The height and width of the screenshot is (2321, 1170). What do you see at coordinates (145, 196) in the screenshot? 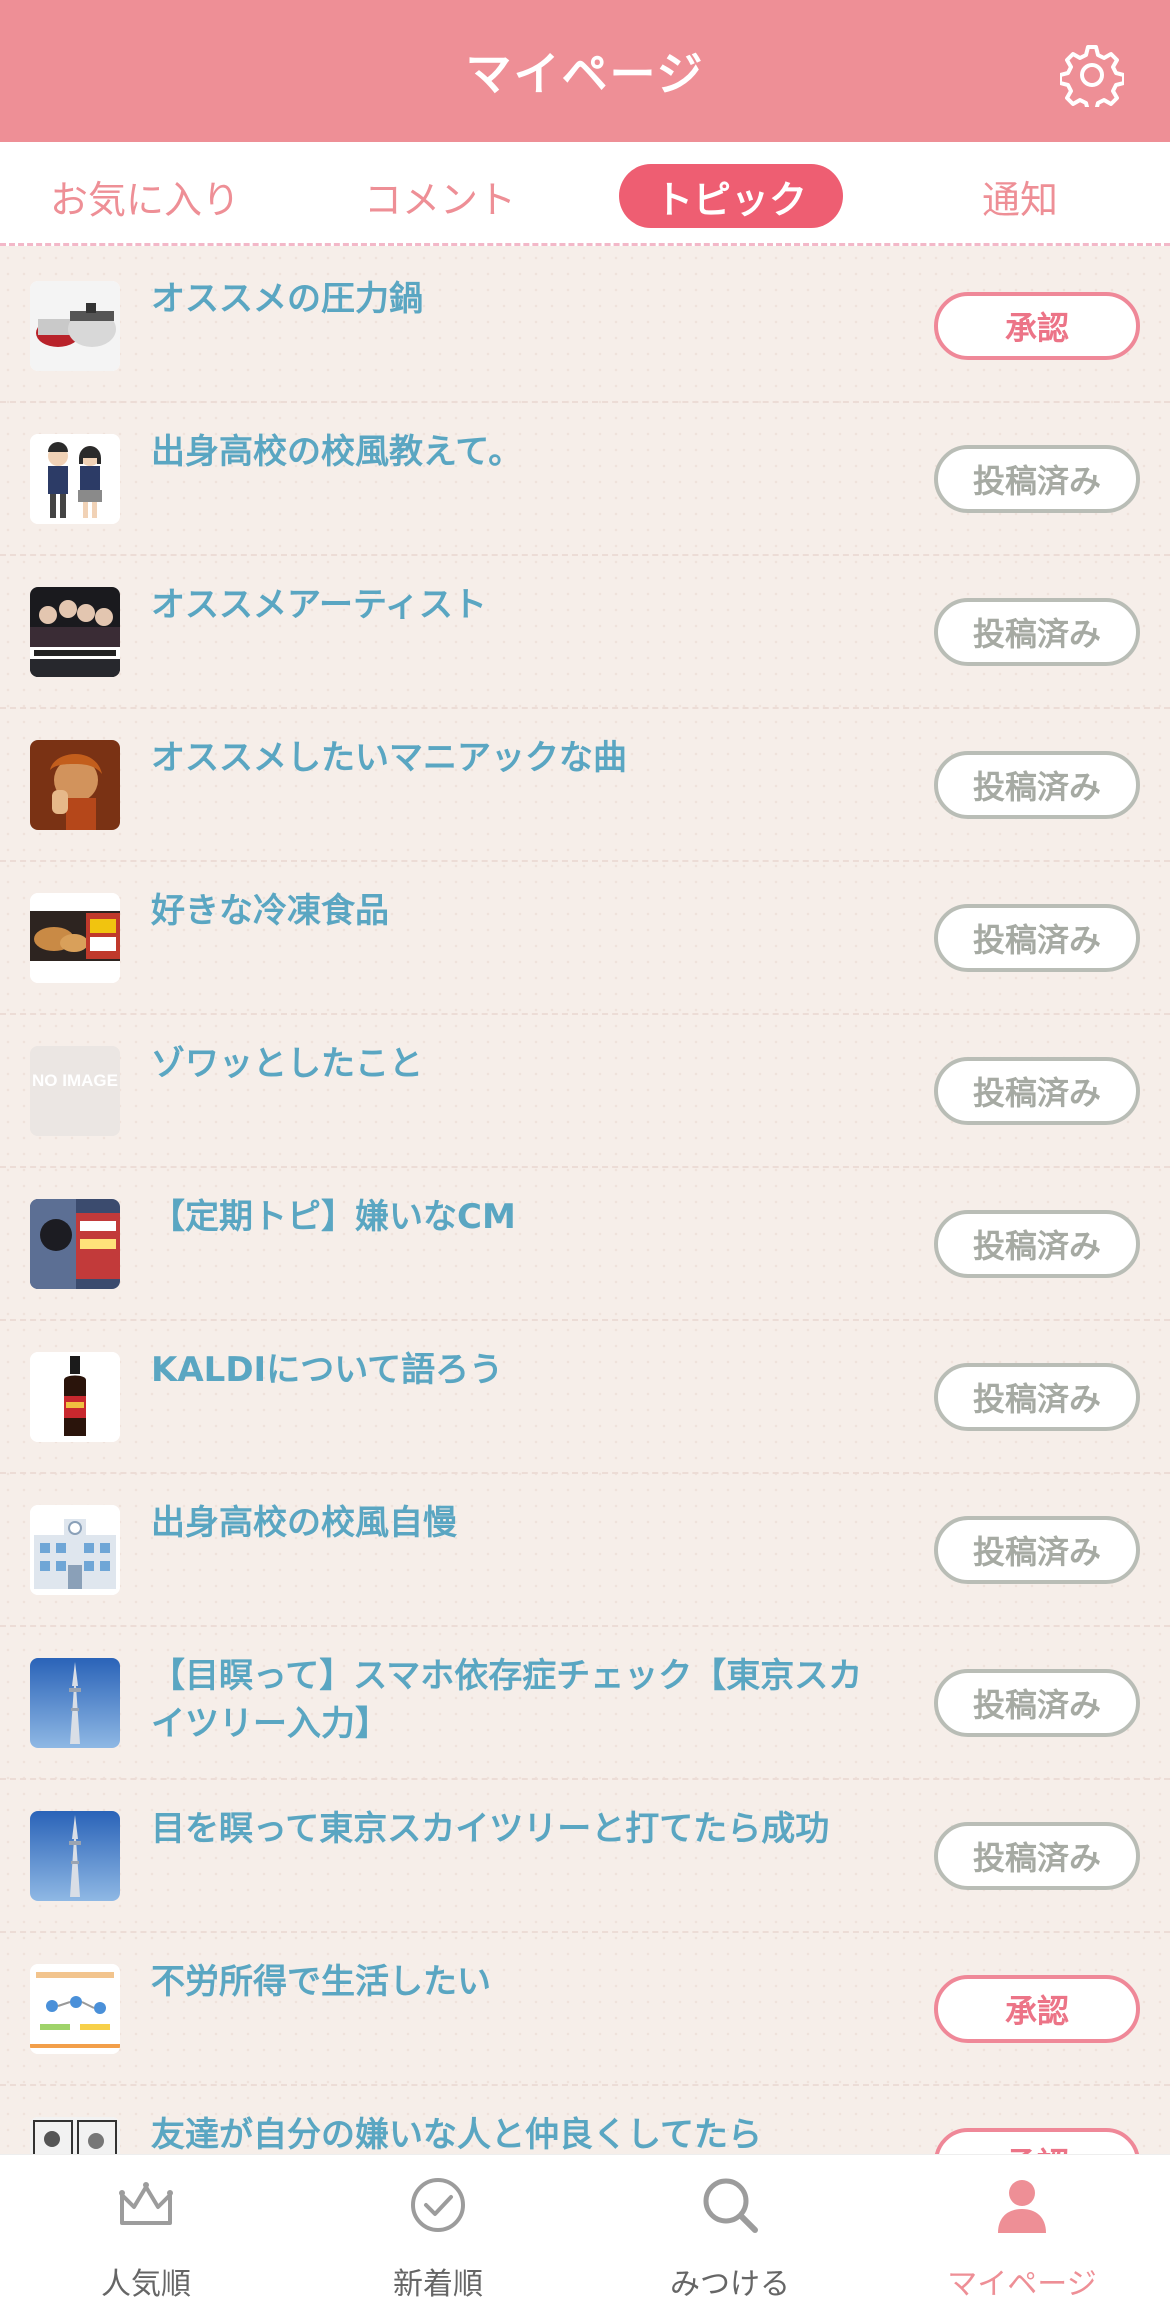
I see `tab-favorites: お気に入り` at bounding box center [145, 196].